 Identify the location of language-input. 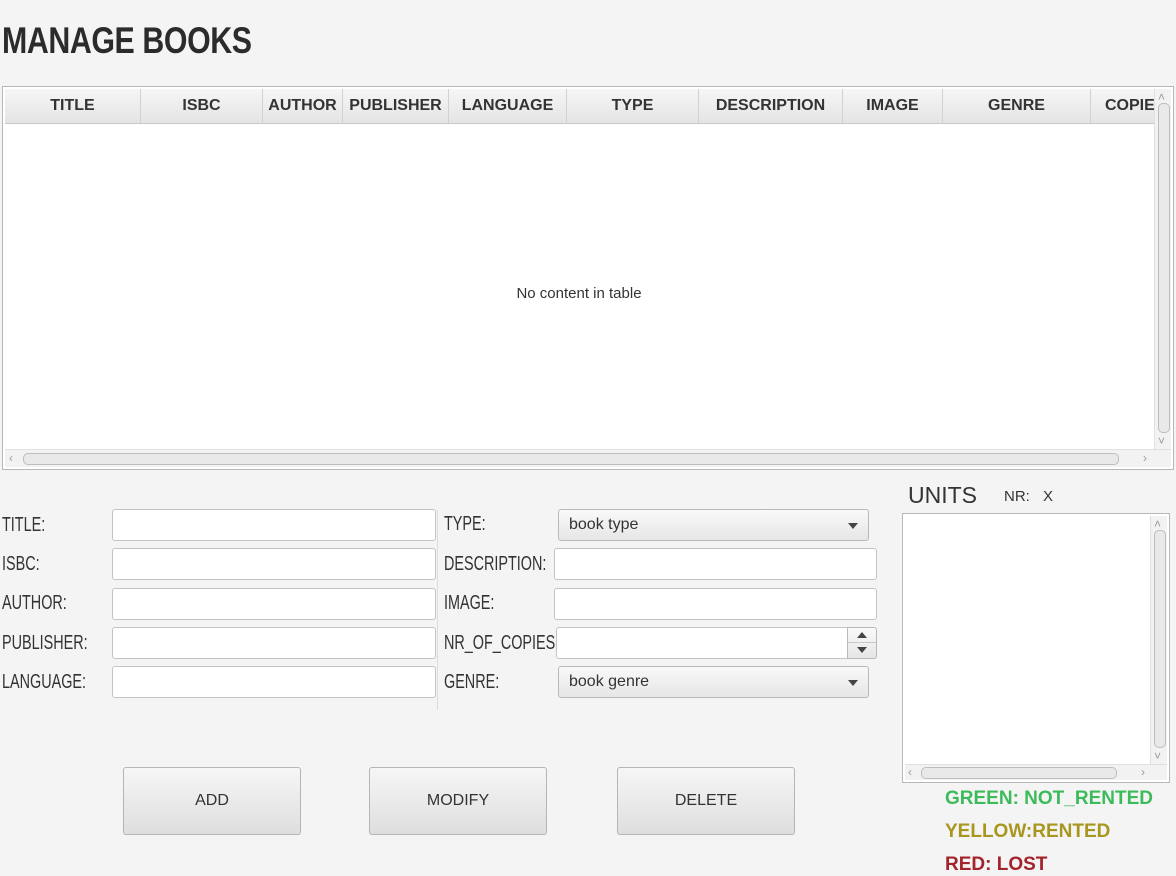
(274, 682).